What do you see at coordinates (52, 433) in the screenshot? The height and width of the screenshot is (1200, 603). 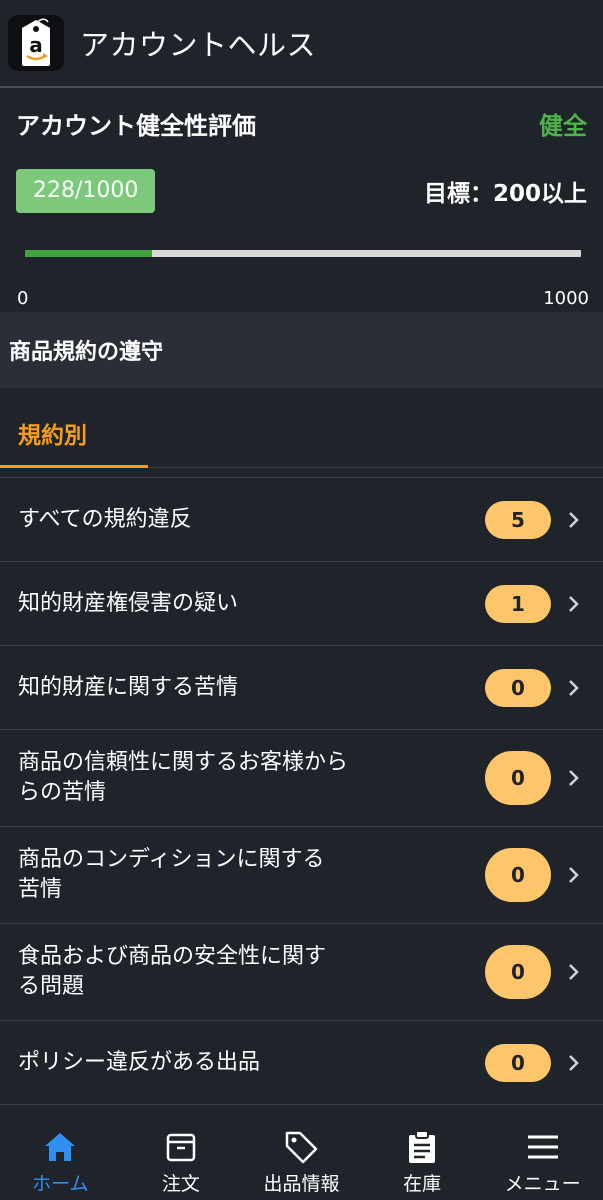 I see `tab-by-policy: 規約別` at bounding box center [52, 433].